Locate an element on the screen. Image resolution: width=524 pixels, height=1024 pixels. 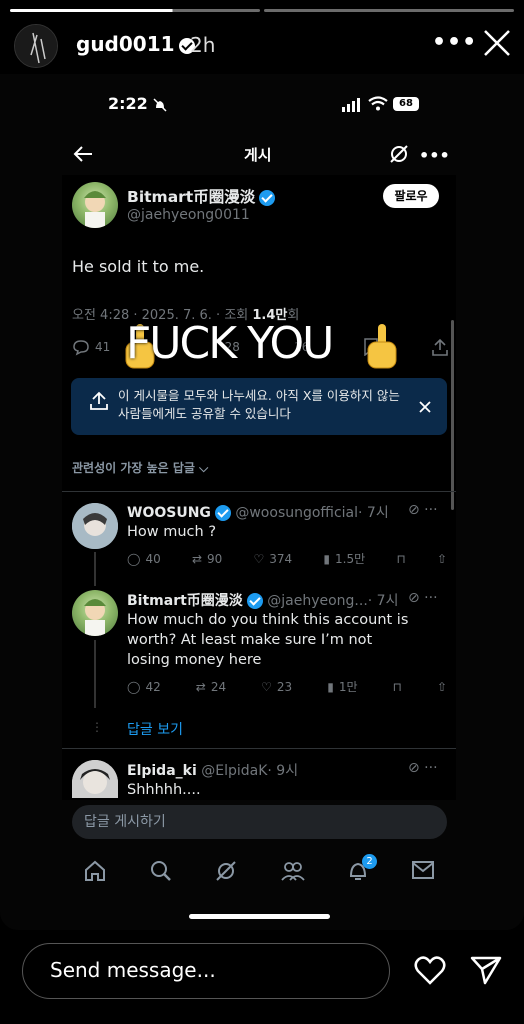
reply-header: Elpida_ki @ElpidaK· 9시 is located at coordinates (212, 770).